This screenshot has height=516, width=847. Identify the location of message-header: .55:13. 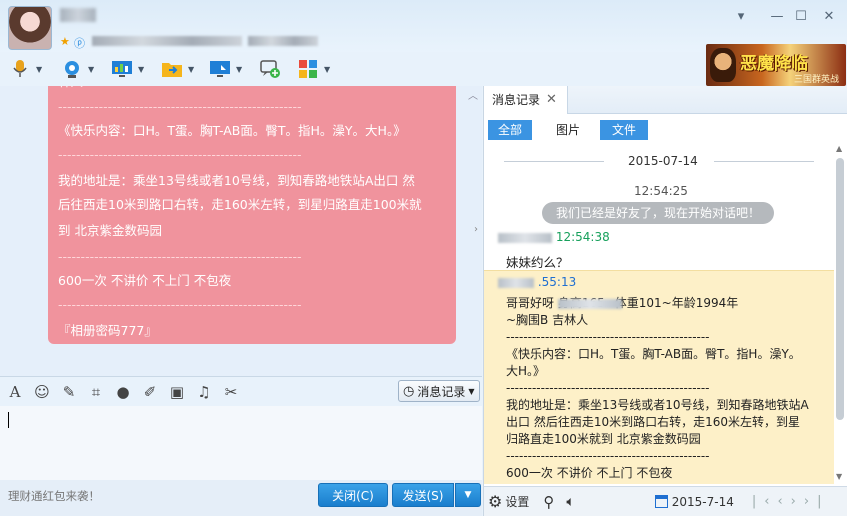
(537, 282).